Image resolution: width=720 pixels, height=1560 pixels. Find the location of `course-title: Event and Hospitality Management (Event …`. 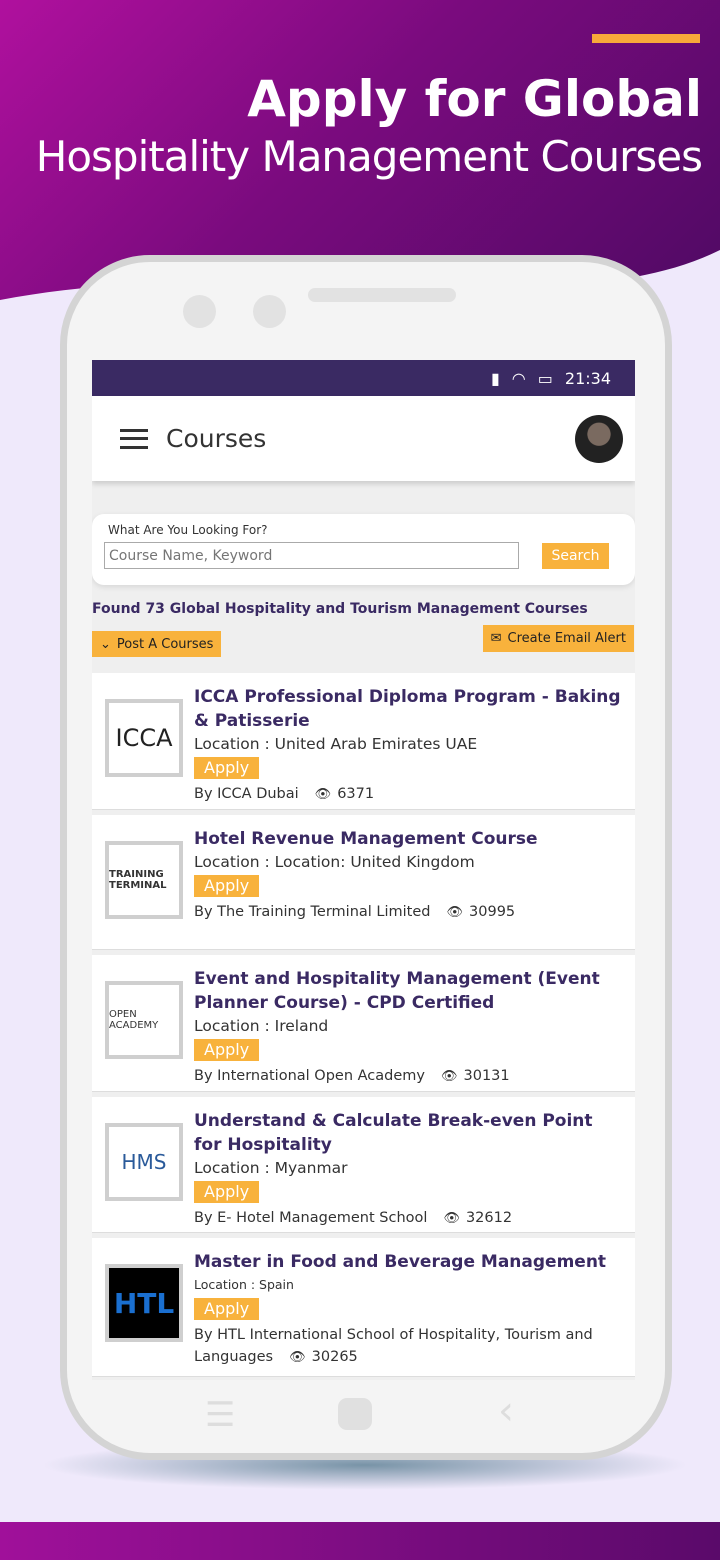

course-title: Event and Hospitality Management (Event … is located at coordinates (409, 991).